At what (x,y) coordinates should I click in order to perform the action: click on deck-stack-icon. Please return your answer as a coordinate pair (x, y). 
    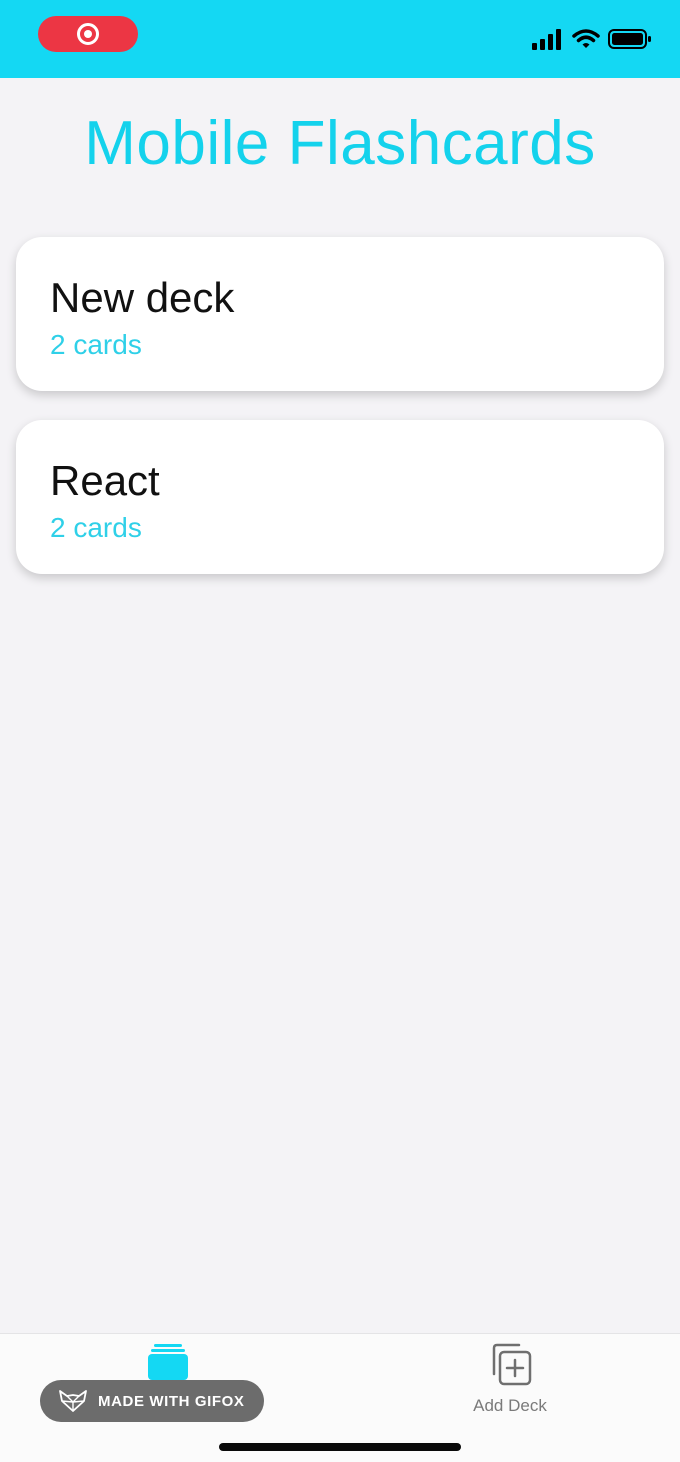
    Looking at the image, I should click on (168, 1362).